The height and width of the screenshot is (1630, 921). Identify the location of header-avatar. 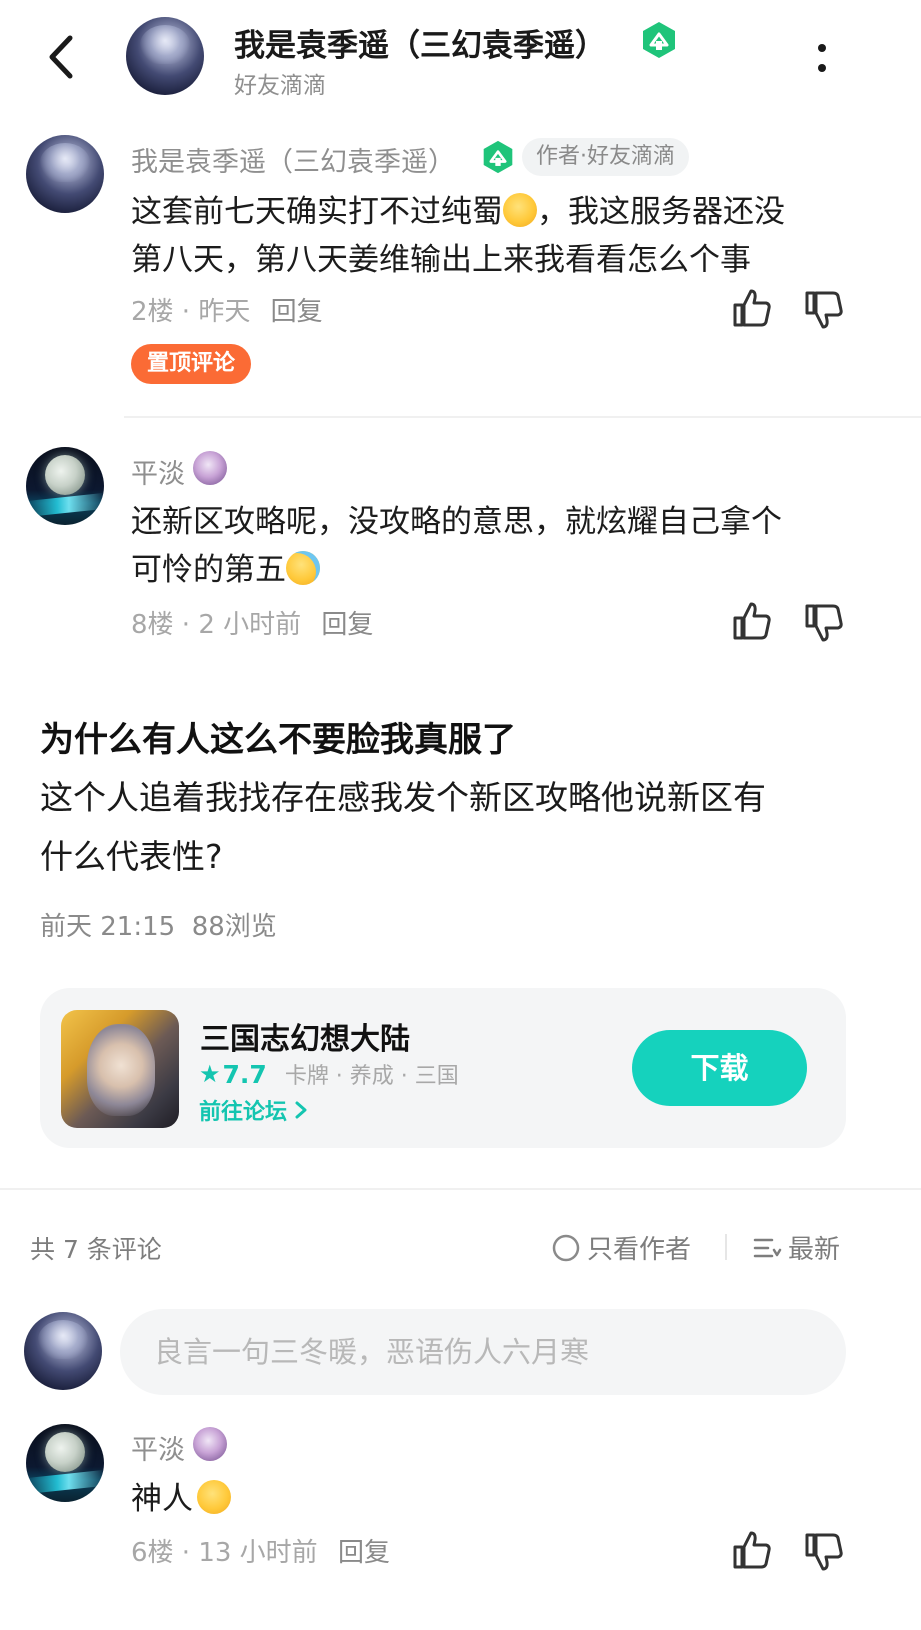
(165, 56).